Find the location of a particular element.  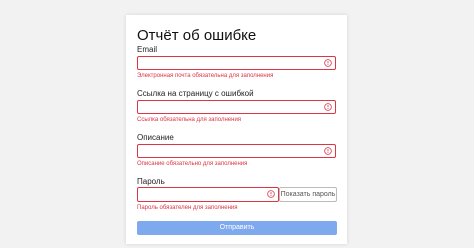

email-field is located at coordinates (236, 65).